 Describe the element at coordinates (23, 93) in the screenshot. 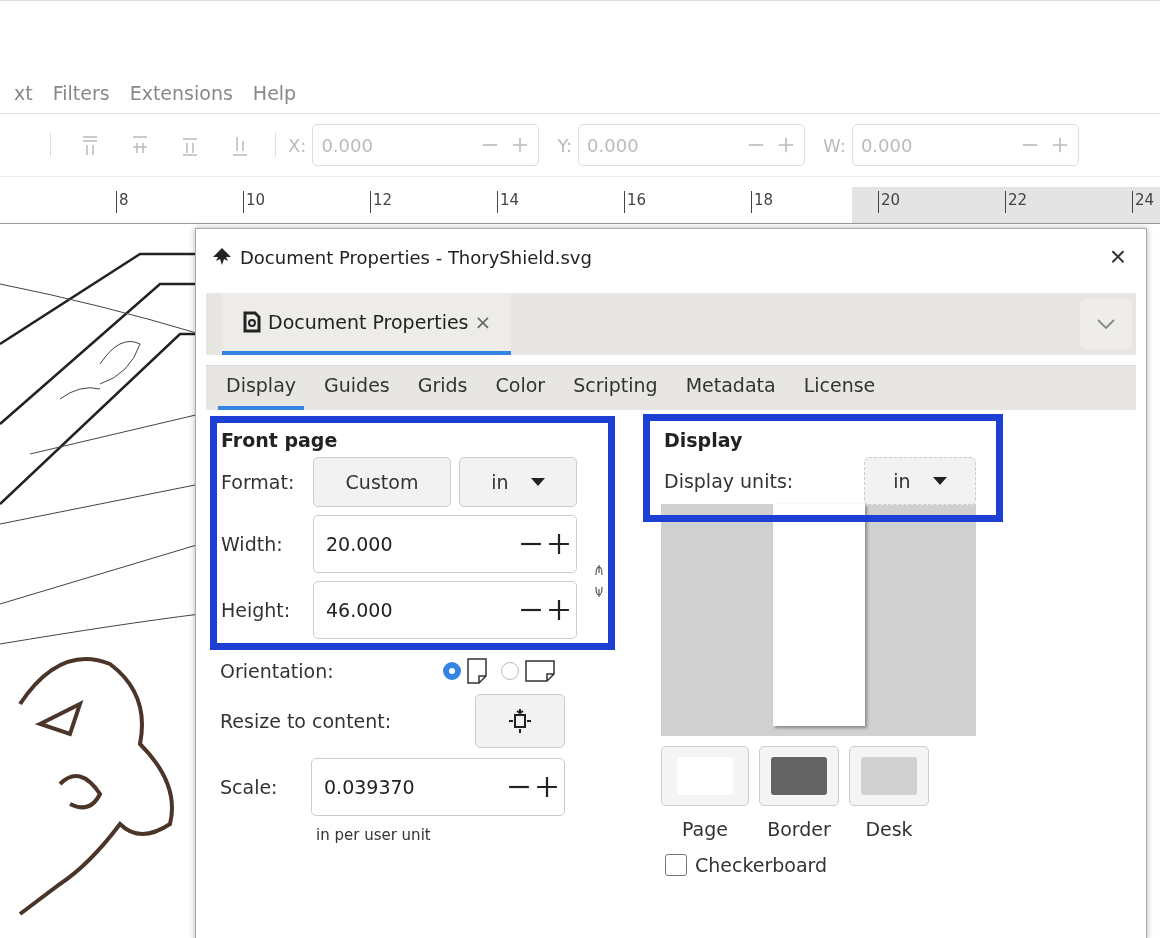

I see `menu-item: xt` at that location.